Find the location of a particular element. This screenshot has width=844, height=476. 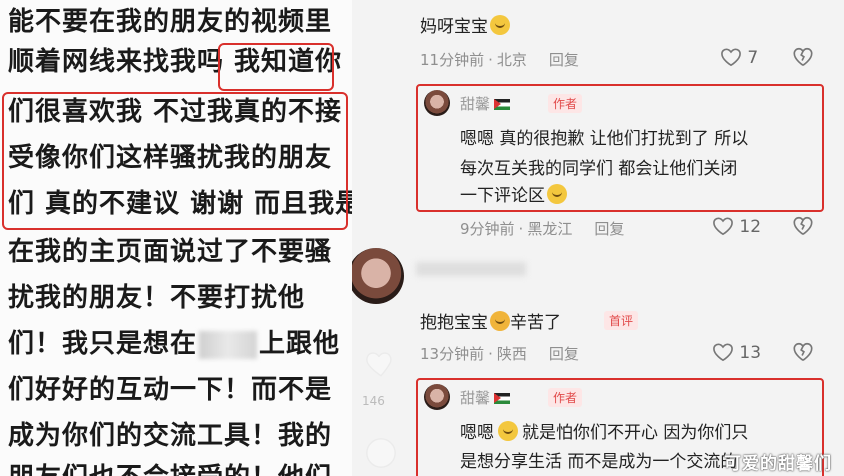

watermark: 可爱的甜馨们 is located at coordinates (778, 464).